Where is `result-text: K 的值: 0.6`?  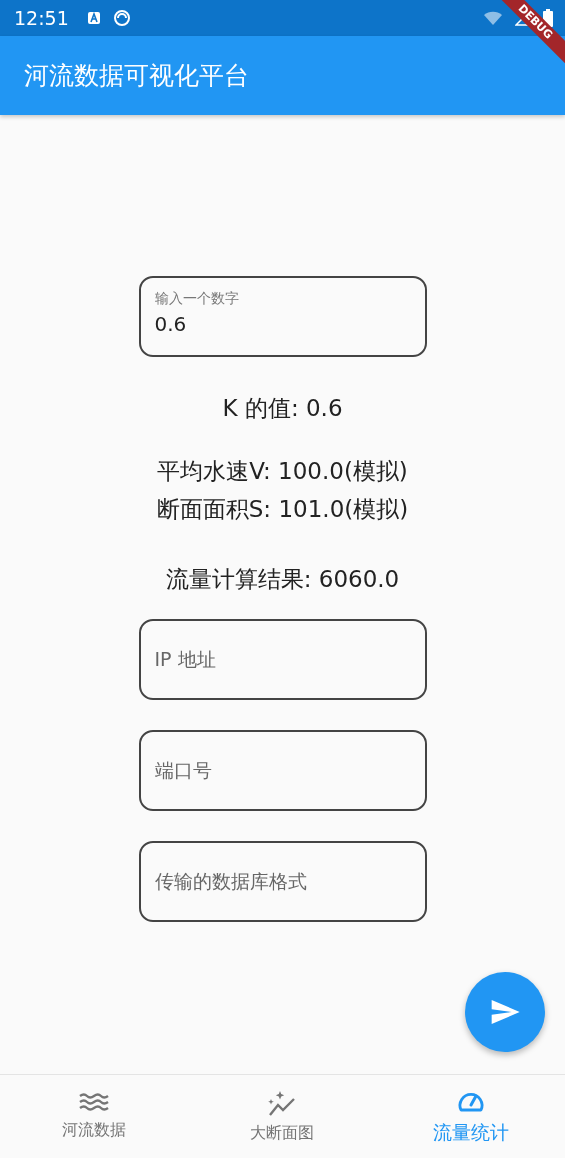
result-text: K 的值: 0.6 is located at coordinates (282, 408).